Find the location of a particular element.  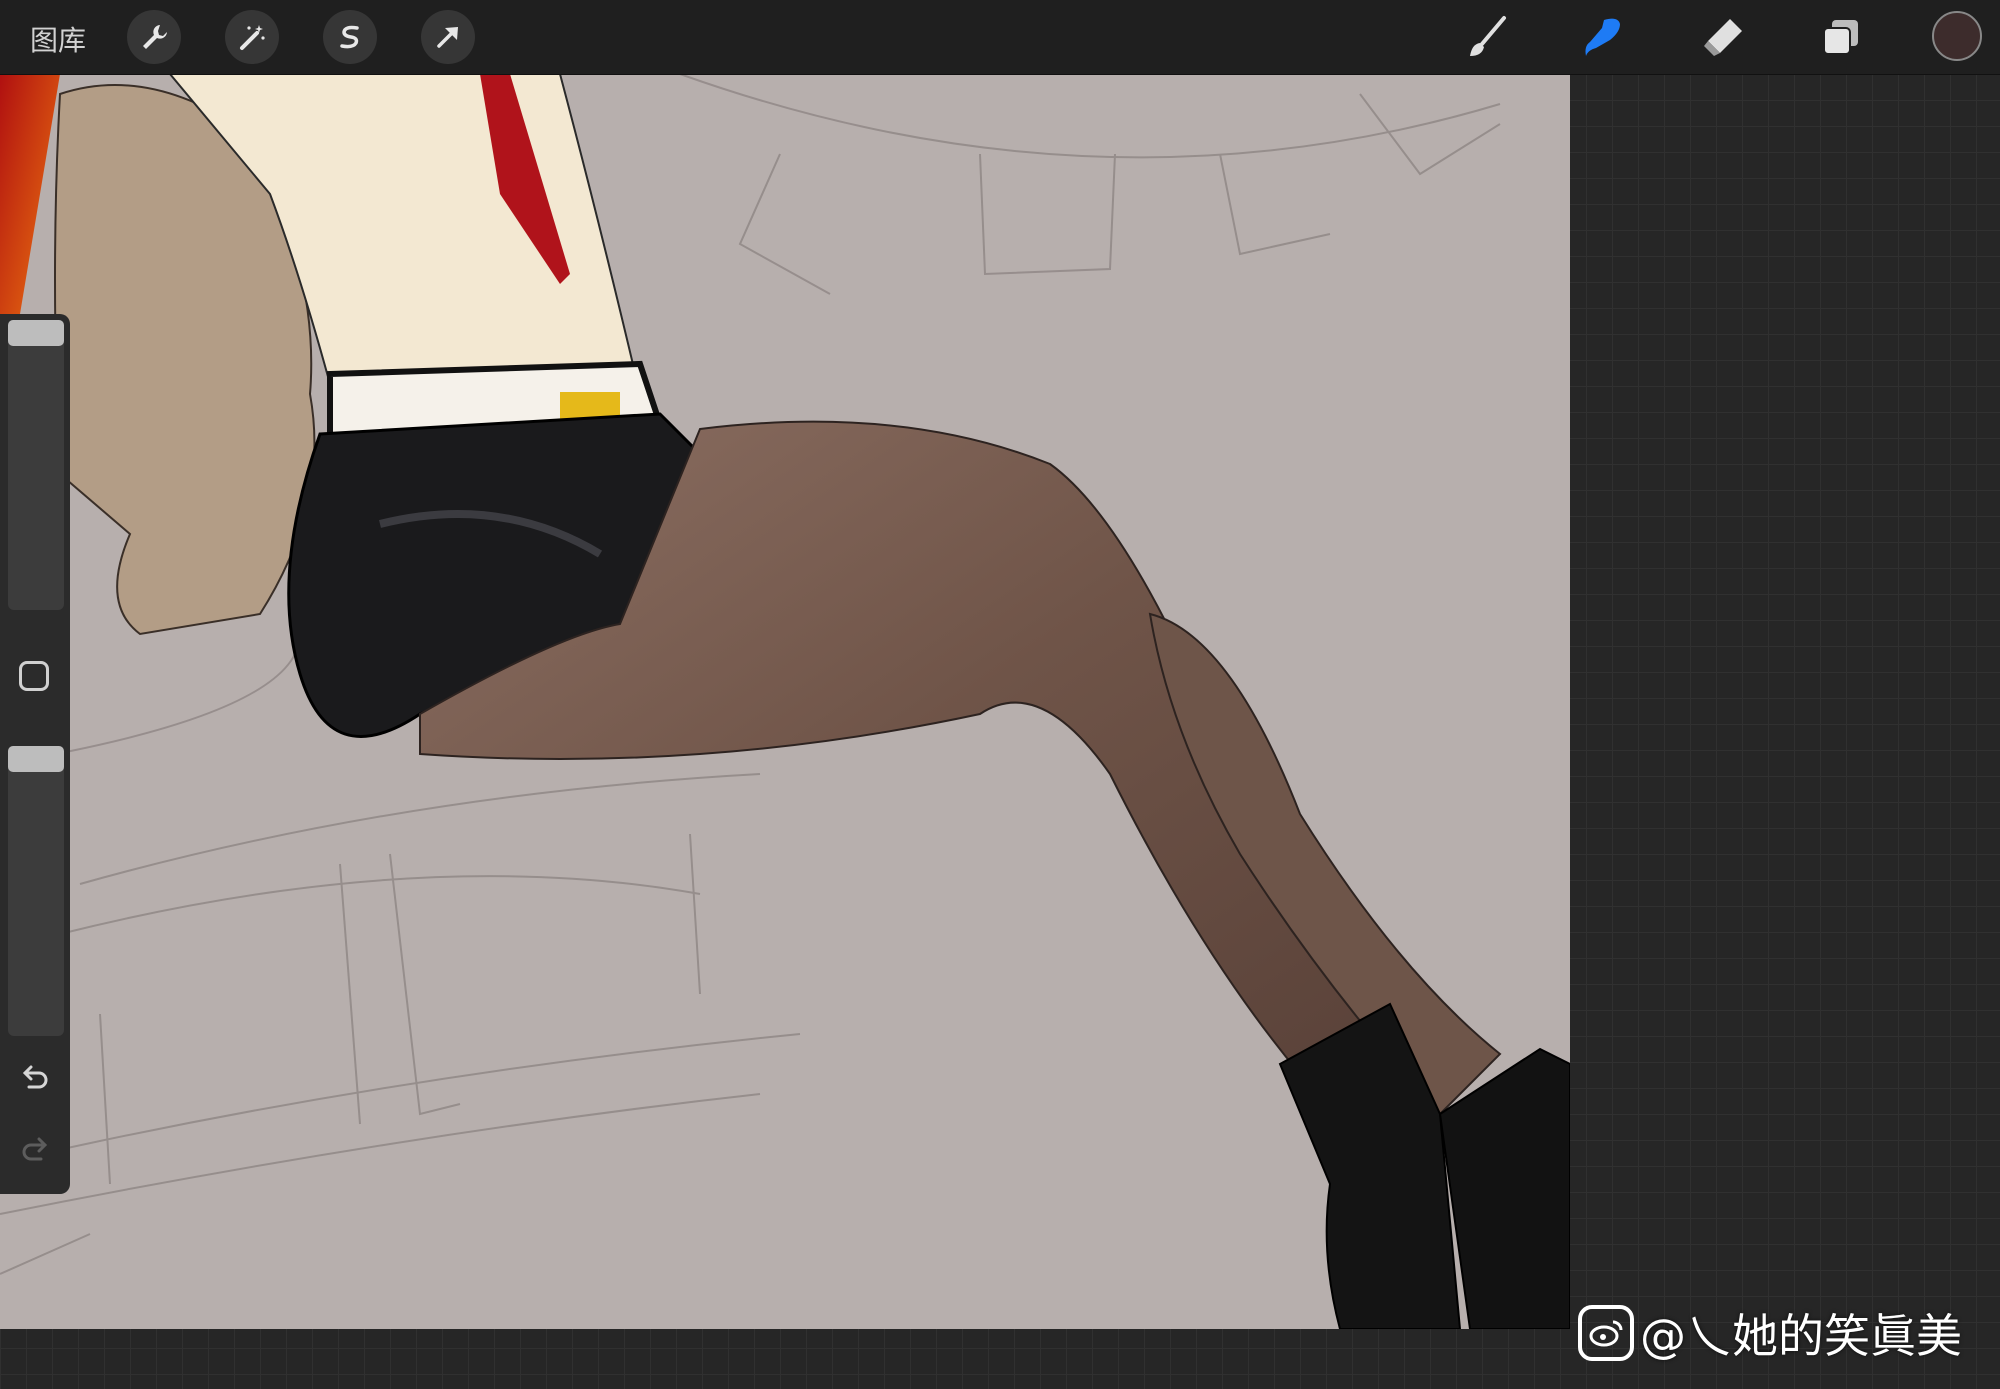

undo-icon is located at coordinates (35, 1077).